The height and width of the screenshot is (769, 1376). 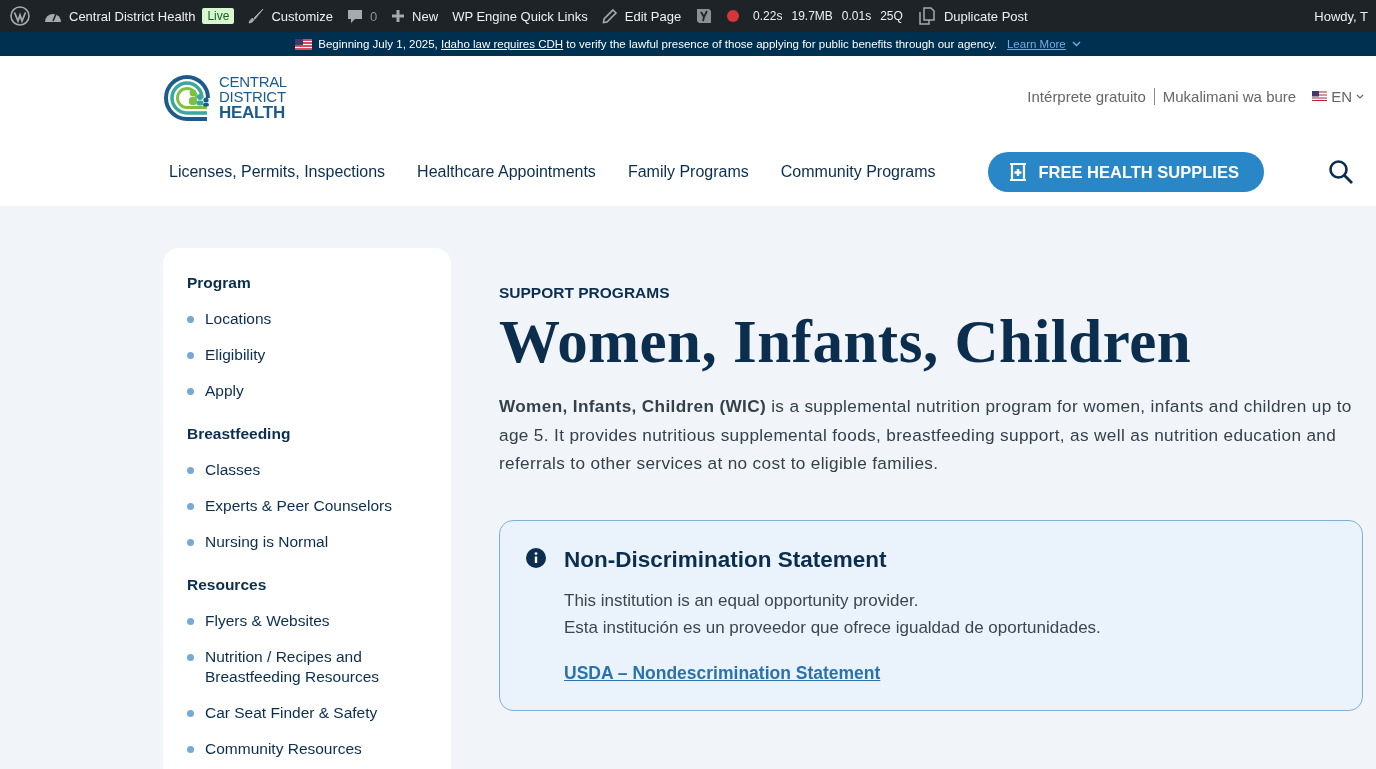 What do you see at coordinates (832, 627) in the screenshot?
I see `statement-text: Esta institución es un proveedor que ofrece igualdad de oportunidades.` at bounding box center [832, 627].